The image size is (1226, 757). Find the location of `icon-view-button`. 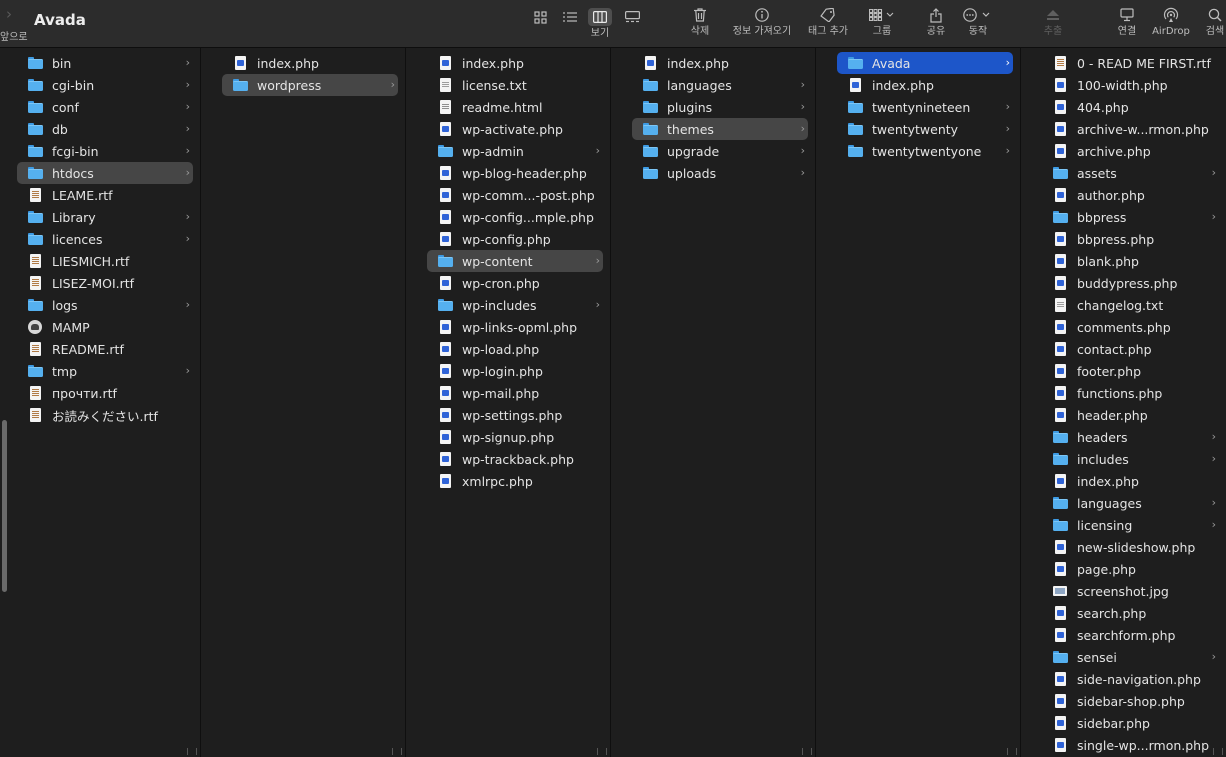

icon-view-button is located at coordinates (540, 17).